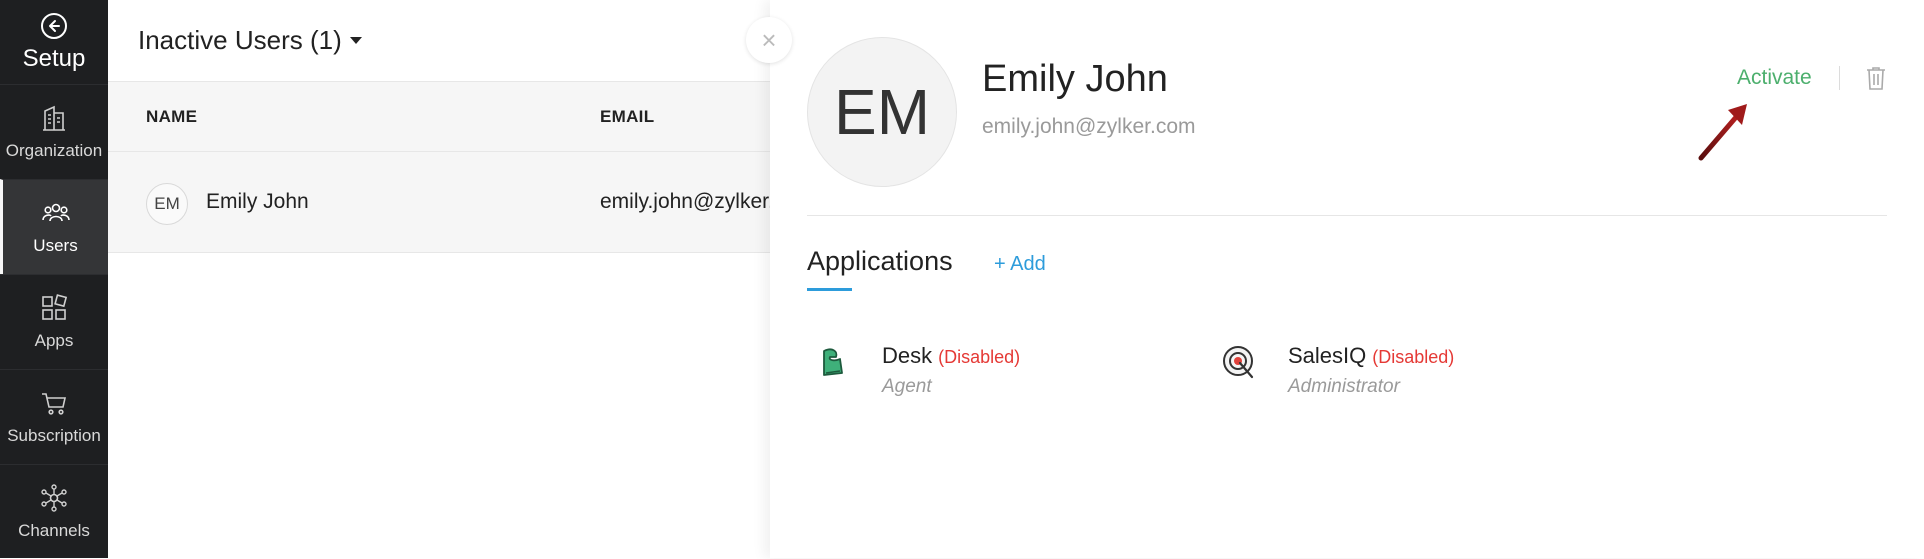  I want to click on avatar: EM, so click(167, 204).